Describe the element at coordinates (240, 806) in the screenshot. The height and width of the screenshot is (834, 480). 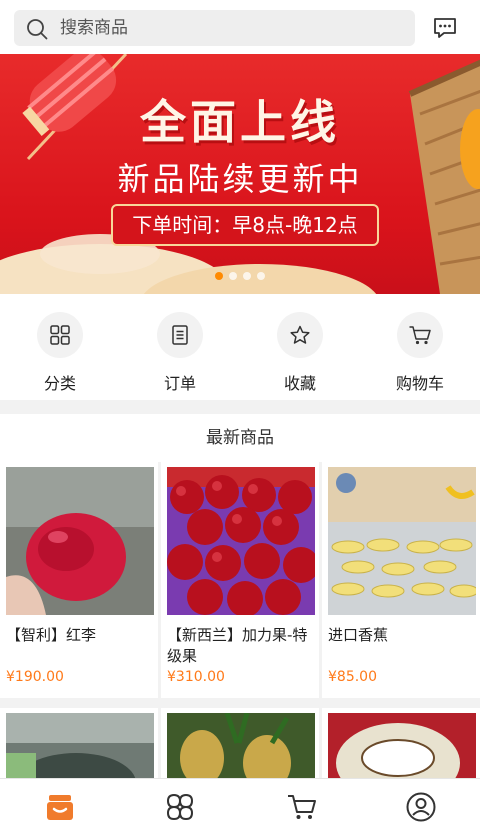
I see `bottom-tab-bar` at that location.